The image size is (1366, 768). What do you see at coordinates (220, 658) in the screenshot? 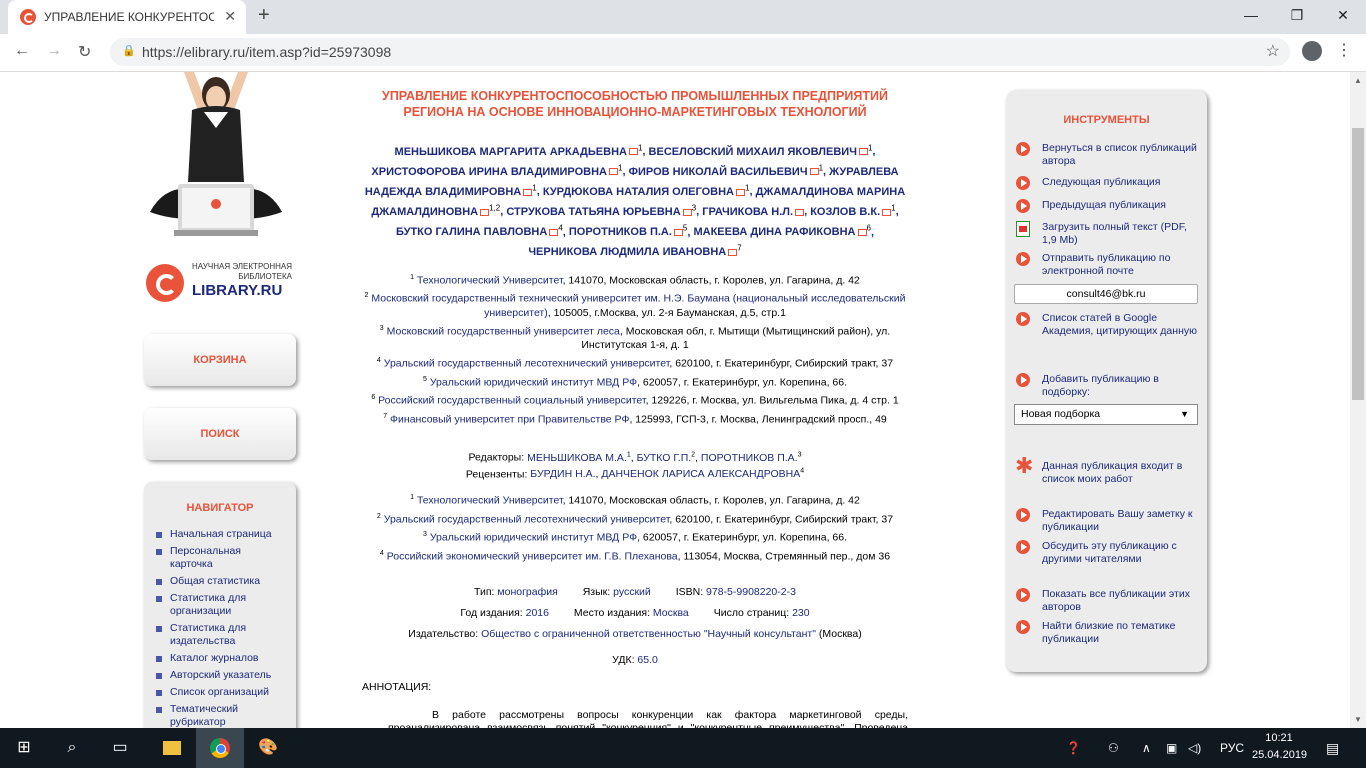
I see `nav-item: Каталог журналов` at bounding box center [220, 658].